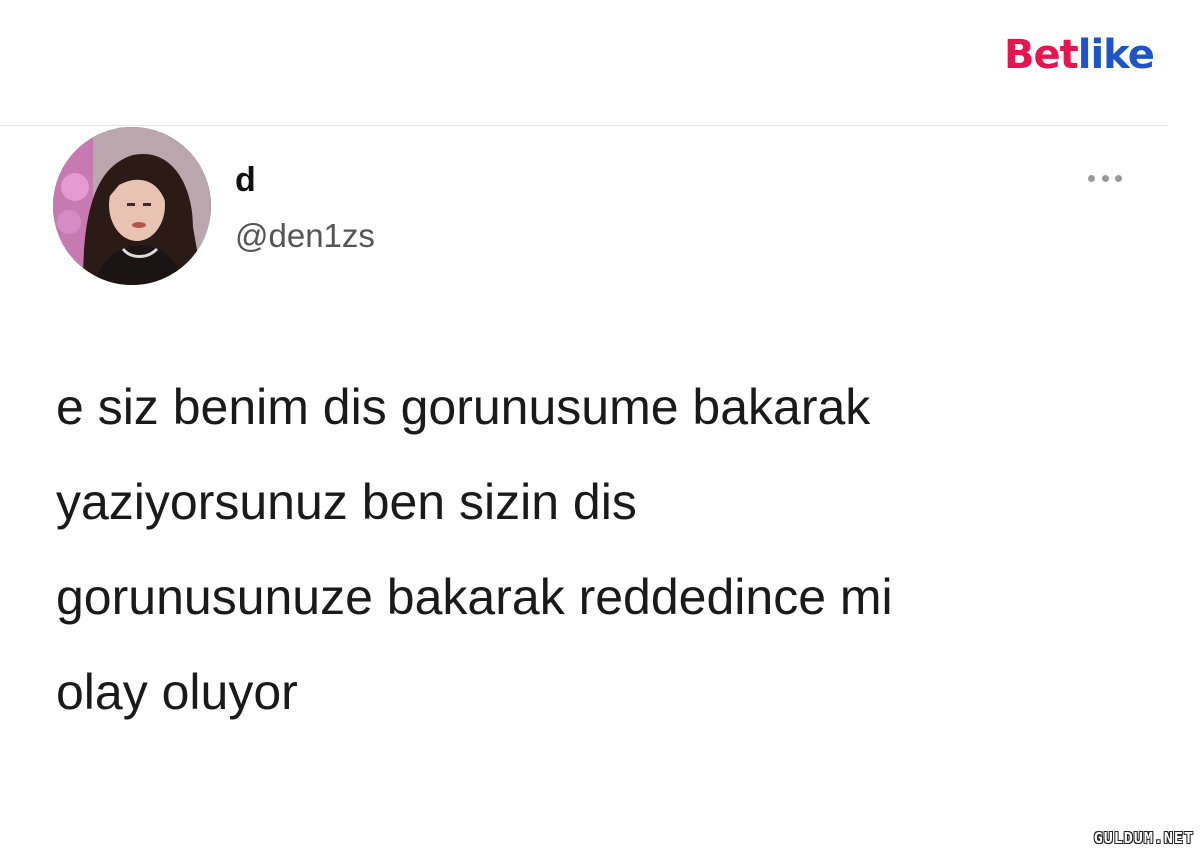 The width and height of the screenshot is (1200, 851). I want to click on betlike-logo: Betlike, so click(1079, 55).